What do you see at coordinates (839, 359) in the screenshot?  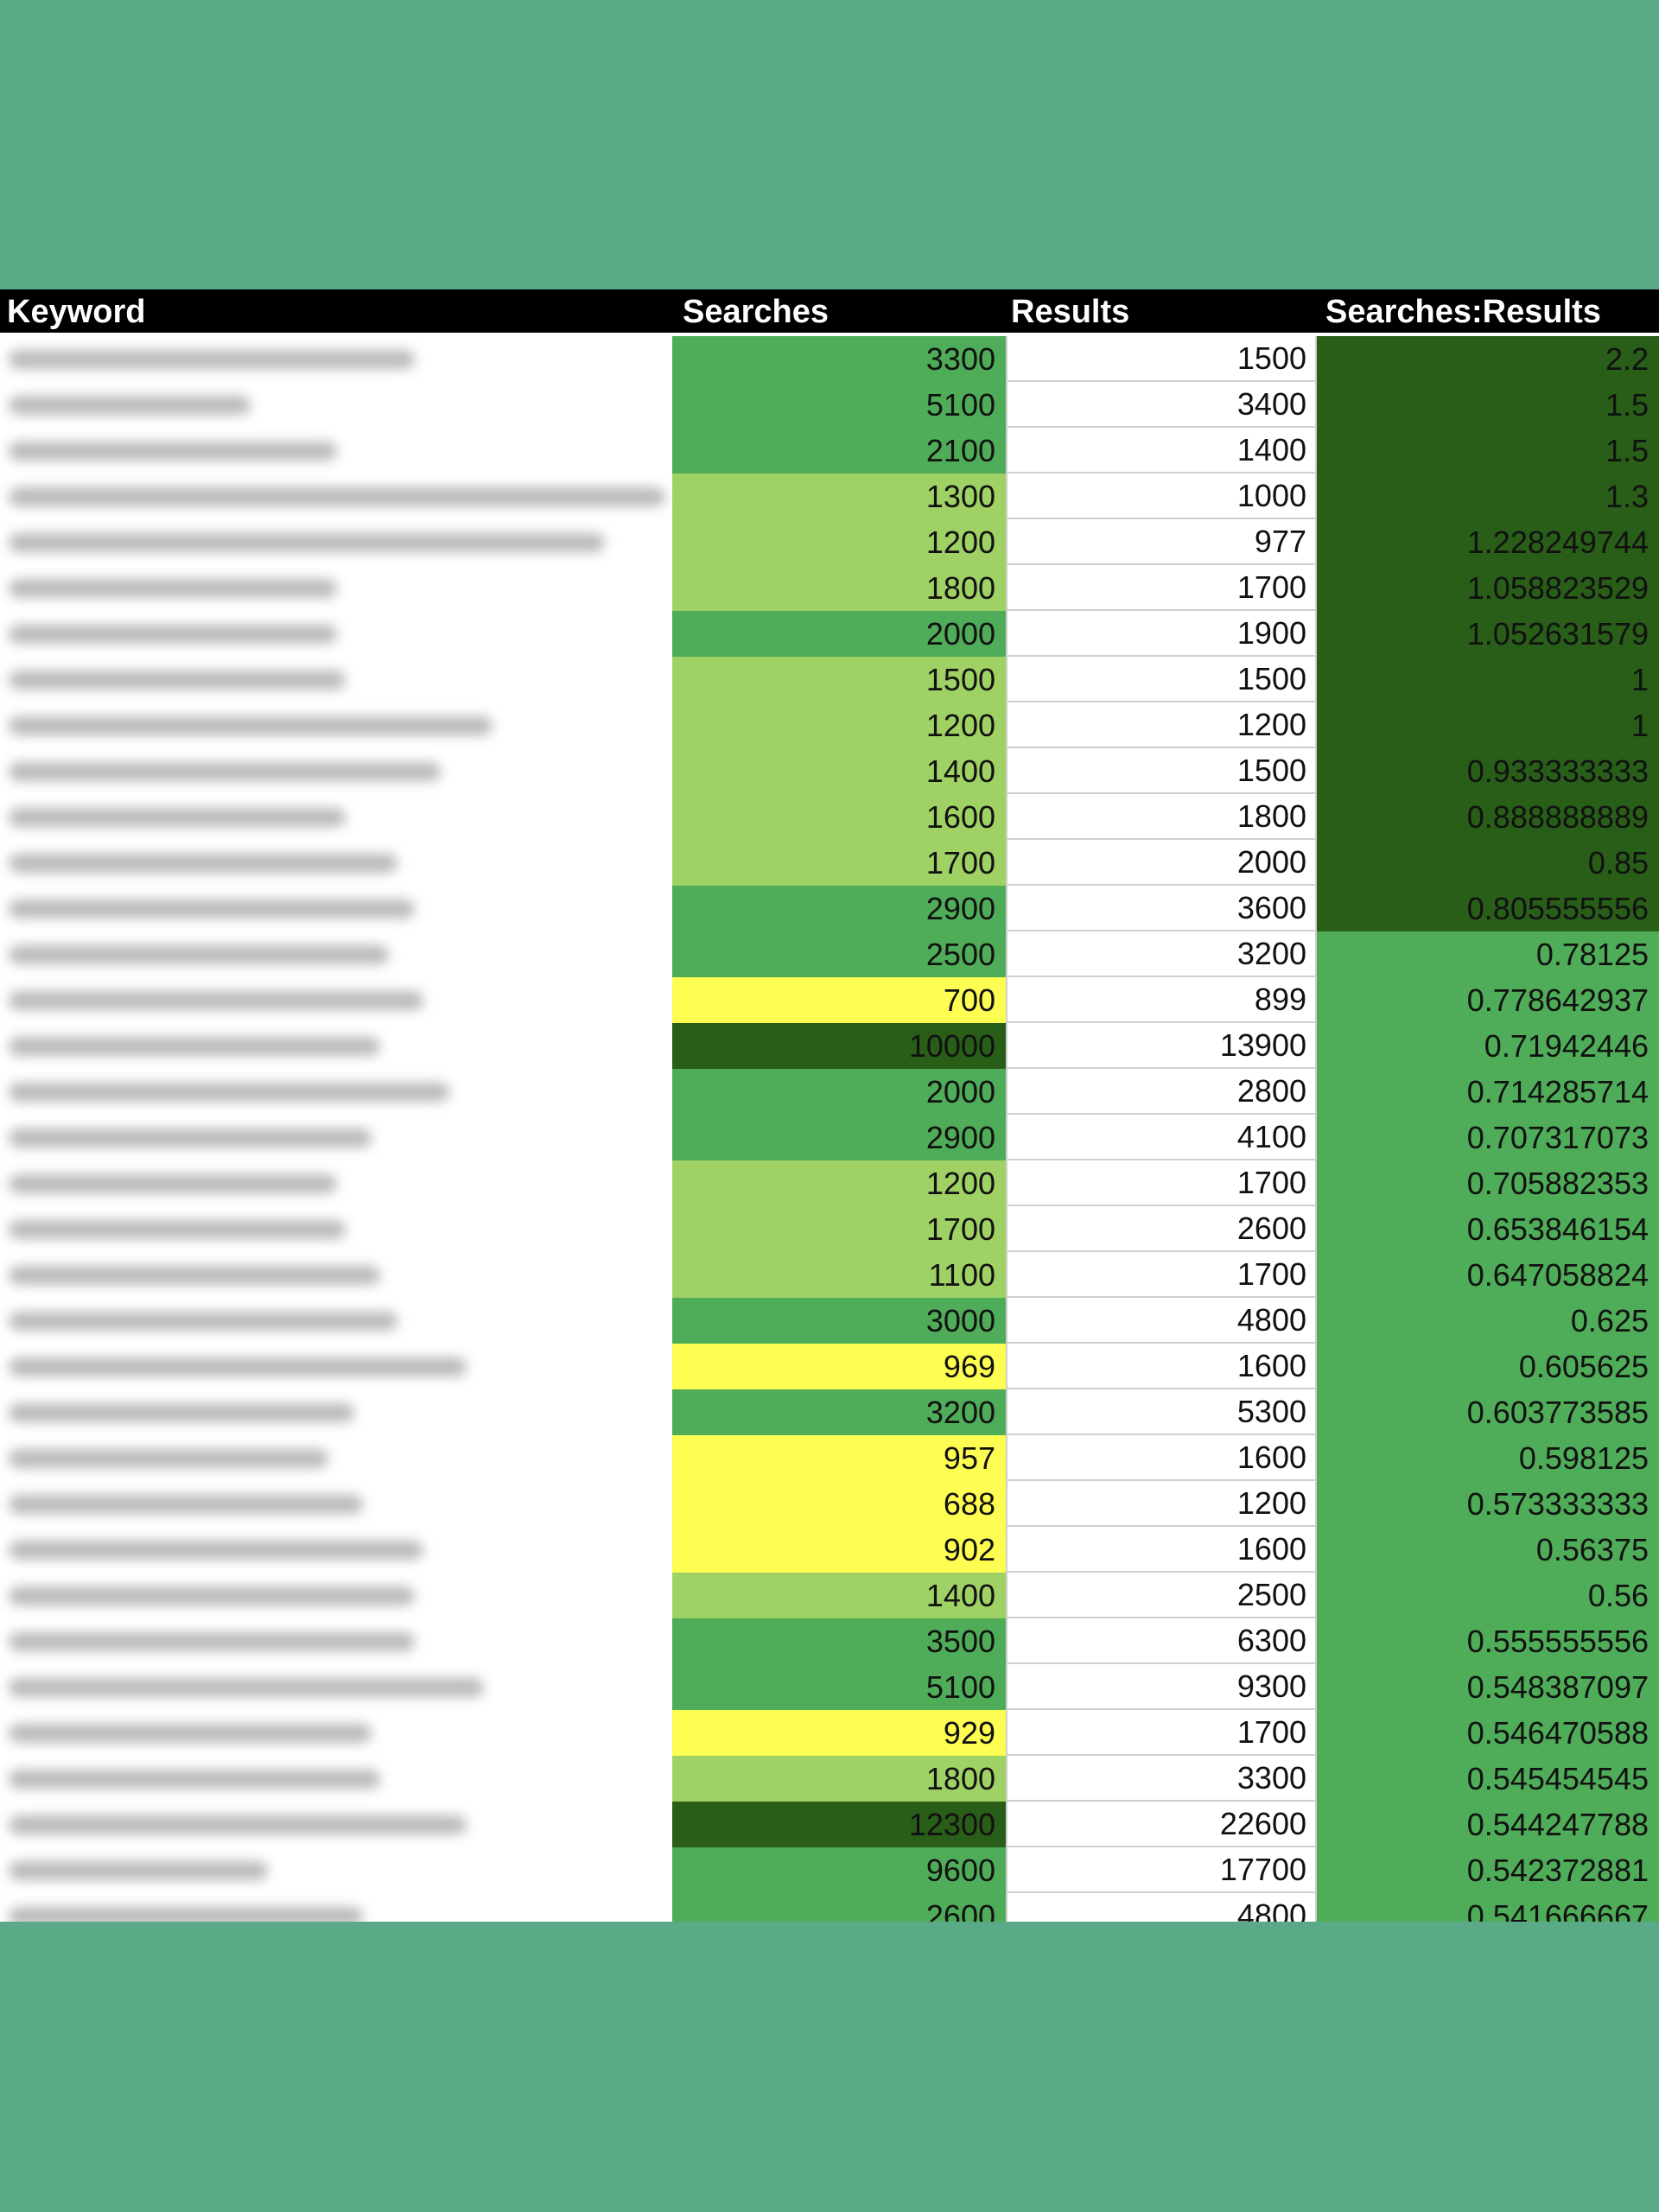 I see `searches-cell: 3300` at bounding box center [839, 359].